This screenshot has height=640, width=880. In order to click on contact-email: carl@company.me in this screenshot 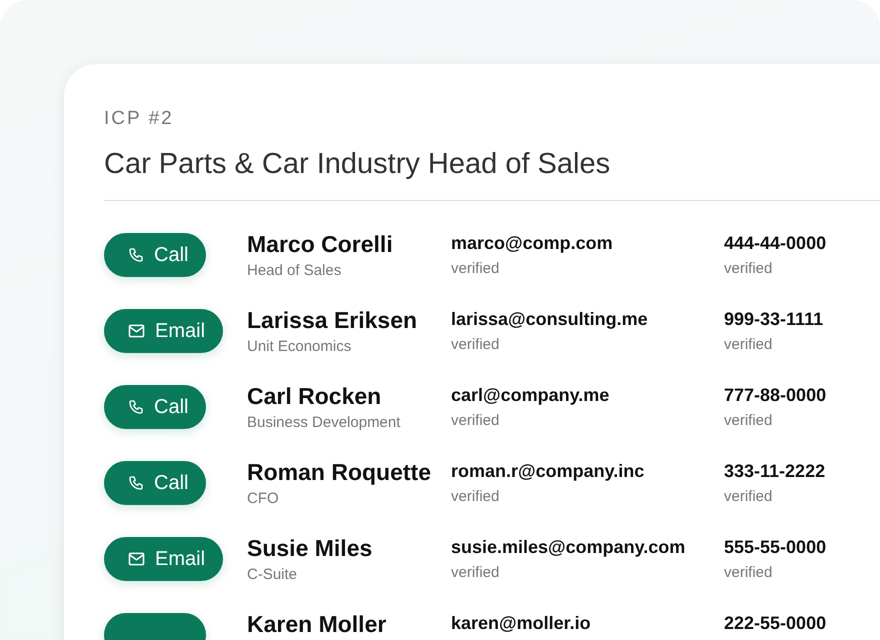, I will do `click(530, 395)`.